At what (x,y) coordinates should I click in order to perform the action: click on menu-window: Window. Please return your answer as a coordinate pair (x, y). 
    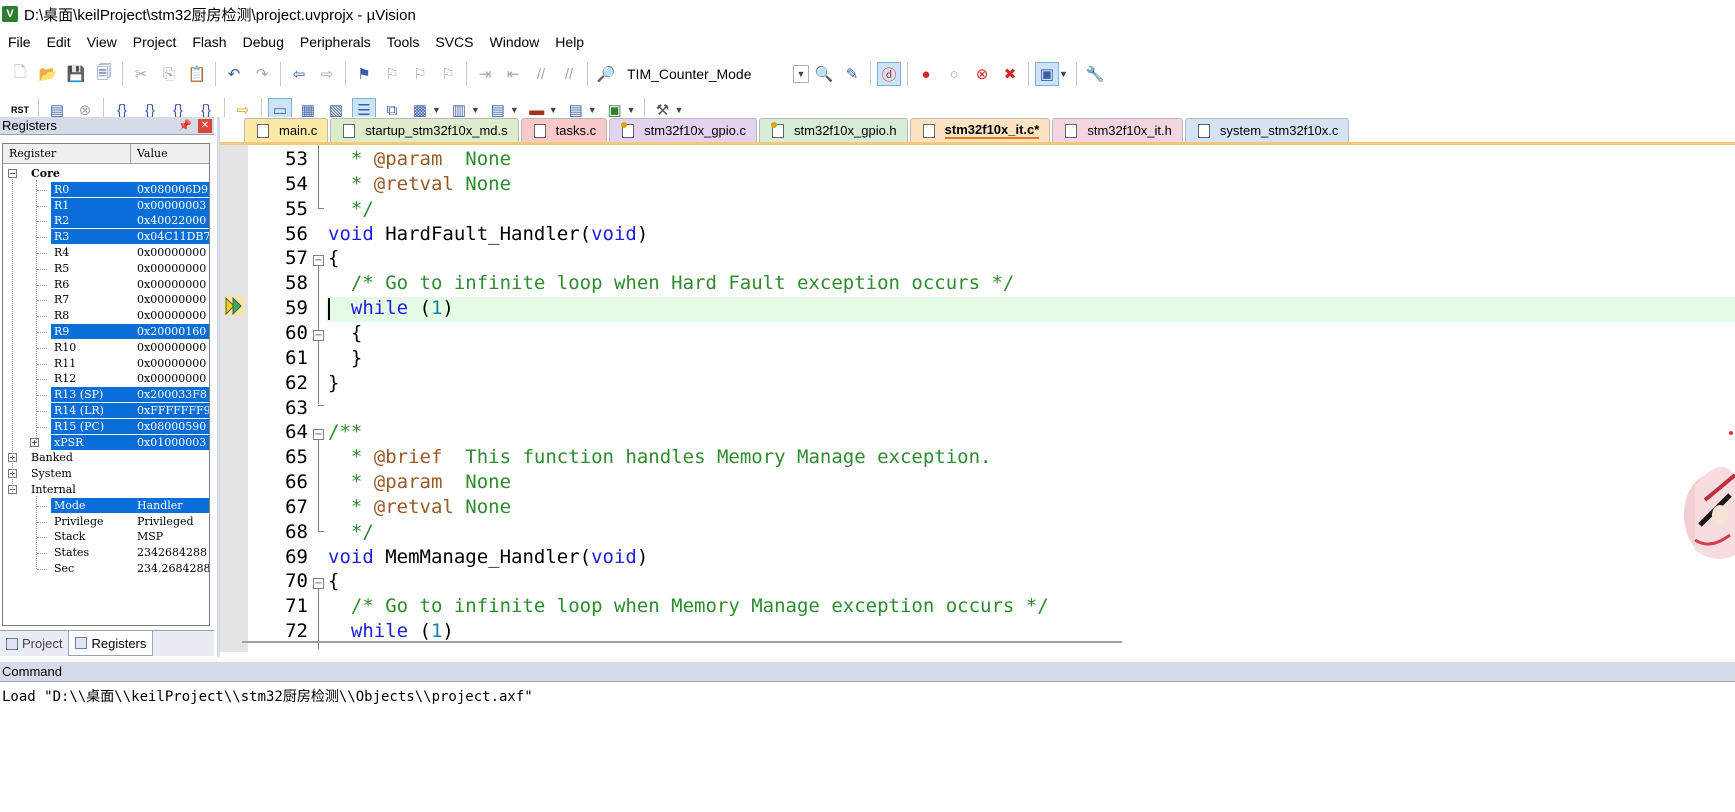
    Looking at the image, I should click on (515, 42).